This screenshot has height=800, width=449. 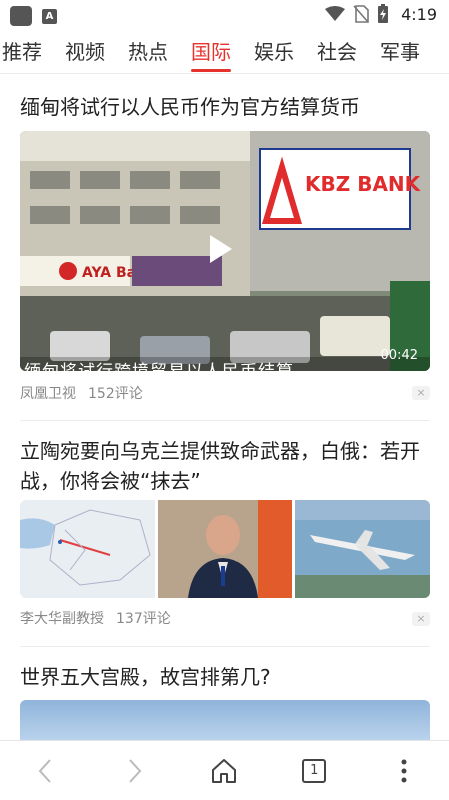 I want to click on tab-recommend: 推荐, so click(x=26, y=53).